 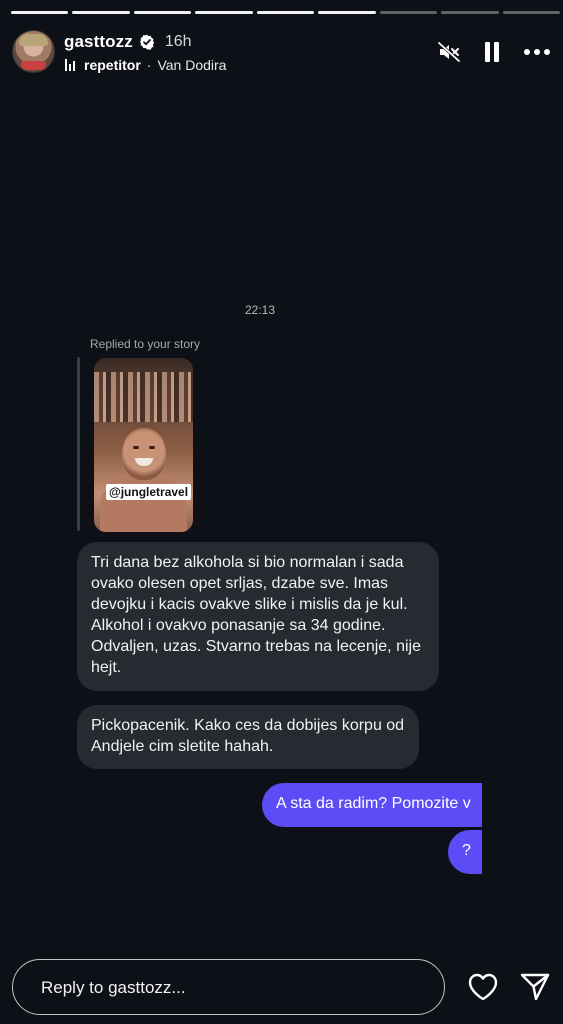 What do you see at coordinates (33, 51) in the screenshot?
I see `avatar` at bounding box center [33, 51].